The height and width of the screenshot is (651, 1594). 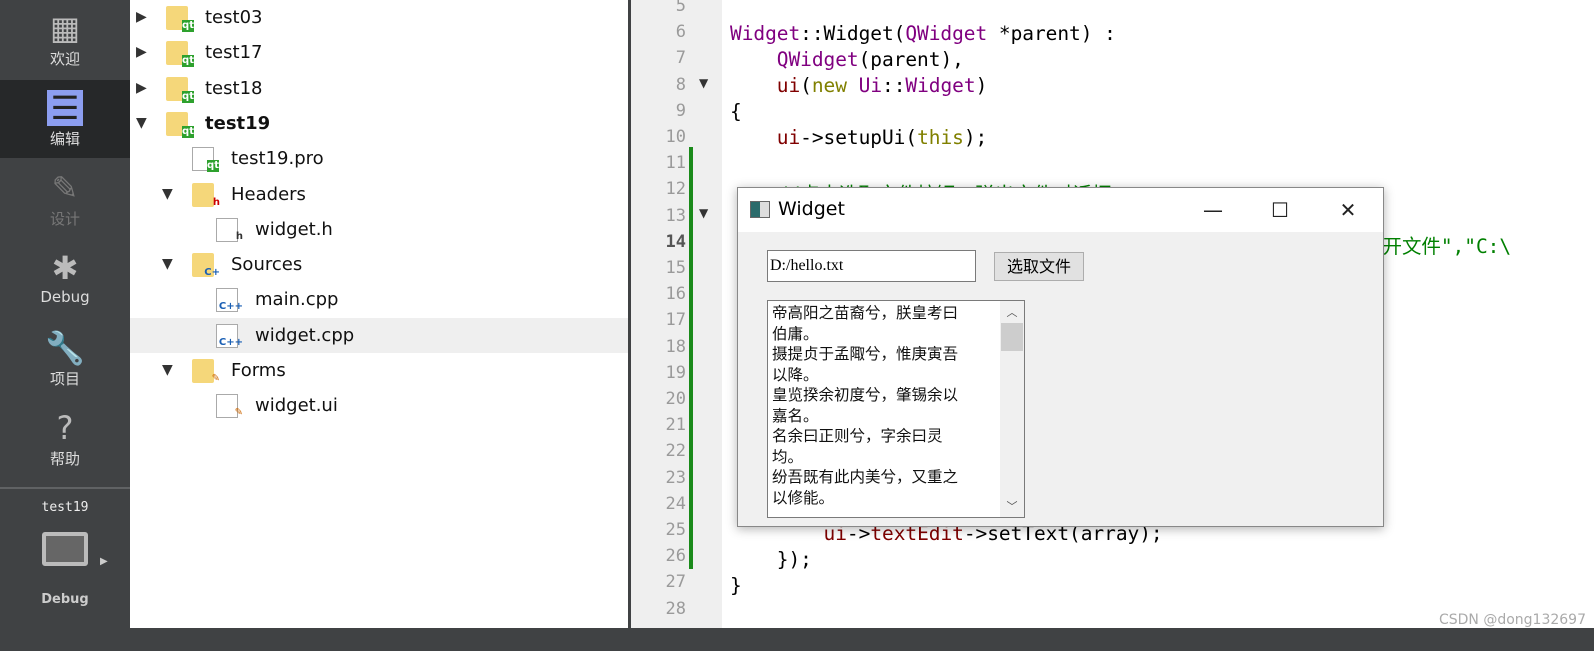 I want to click on expand-arrow-icon: ▶, so click(x=104, y=561).